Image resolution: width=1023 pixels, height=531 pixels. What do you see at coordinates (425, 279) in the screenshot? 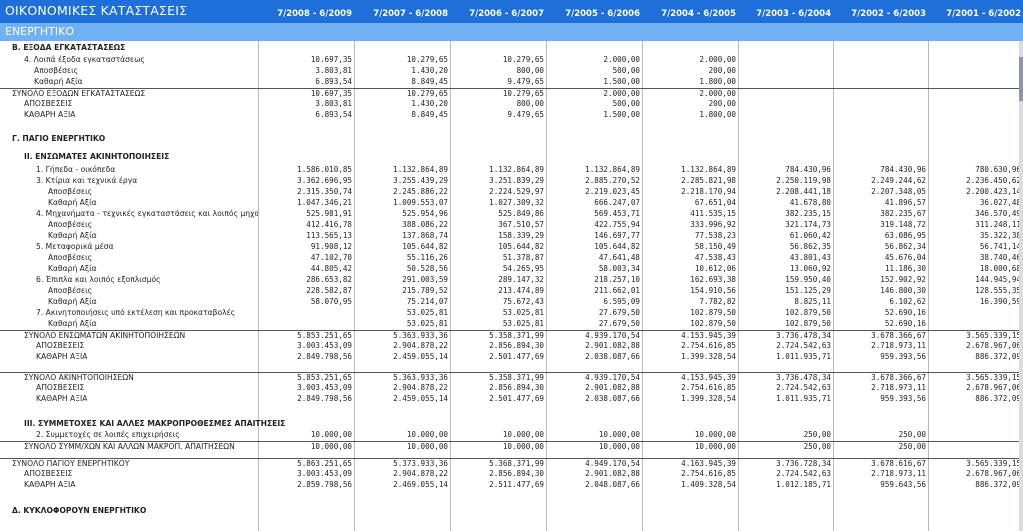
I see `value-cell: 291.003,59` at bounding box center [425, 279].